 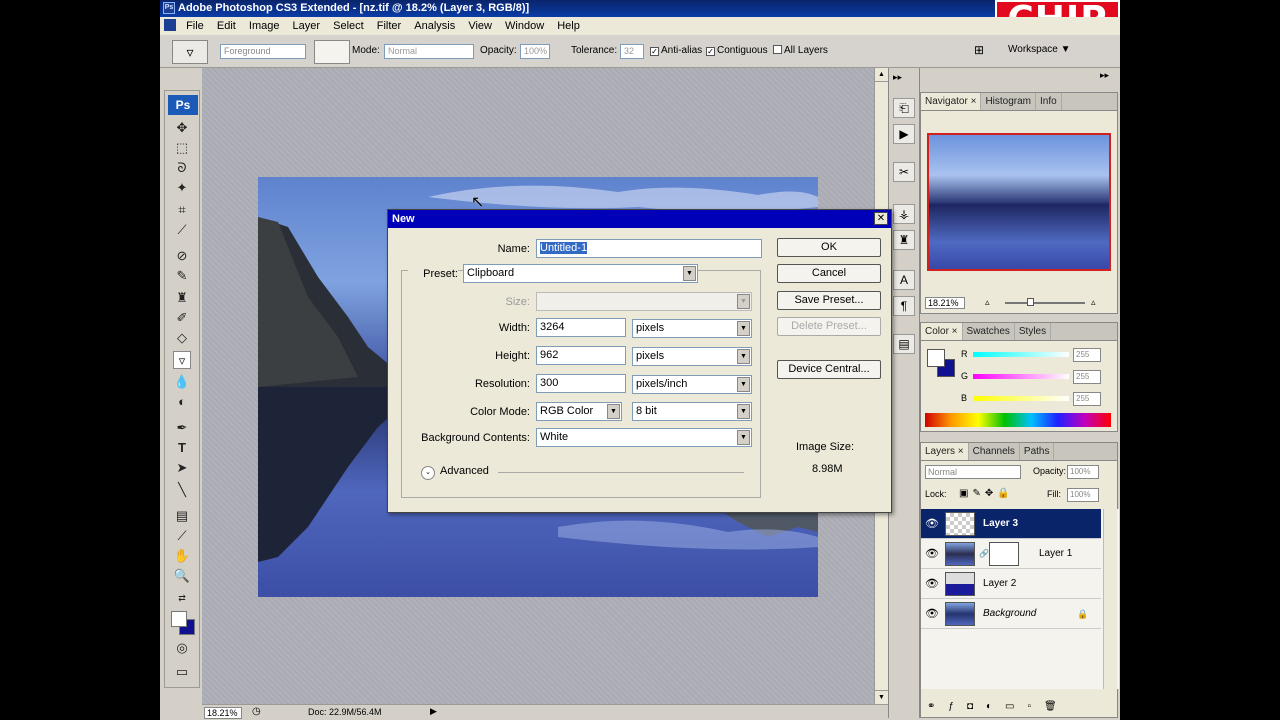 I want to click on eraser-icon: ◇, so click(x=182, y=338).